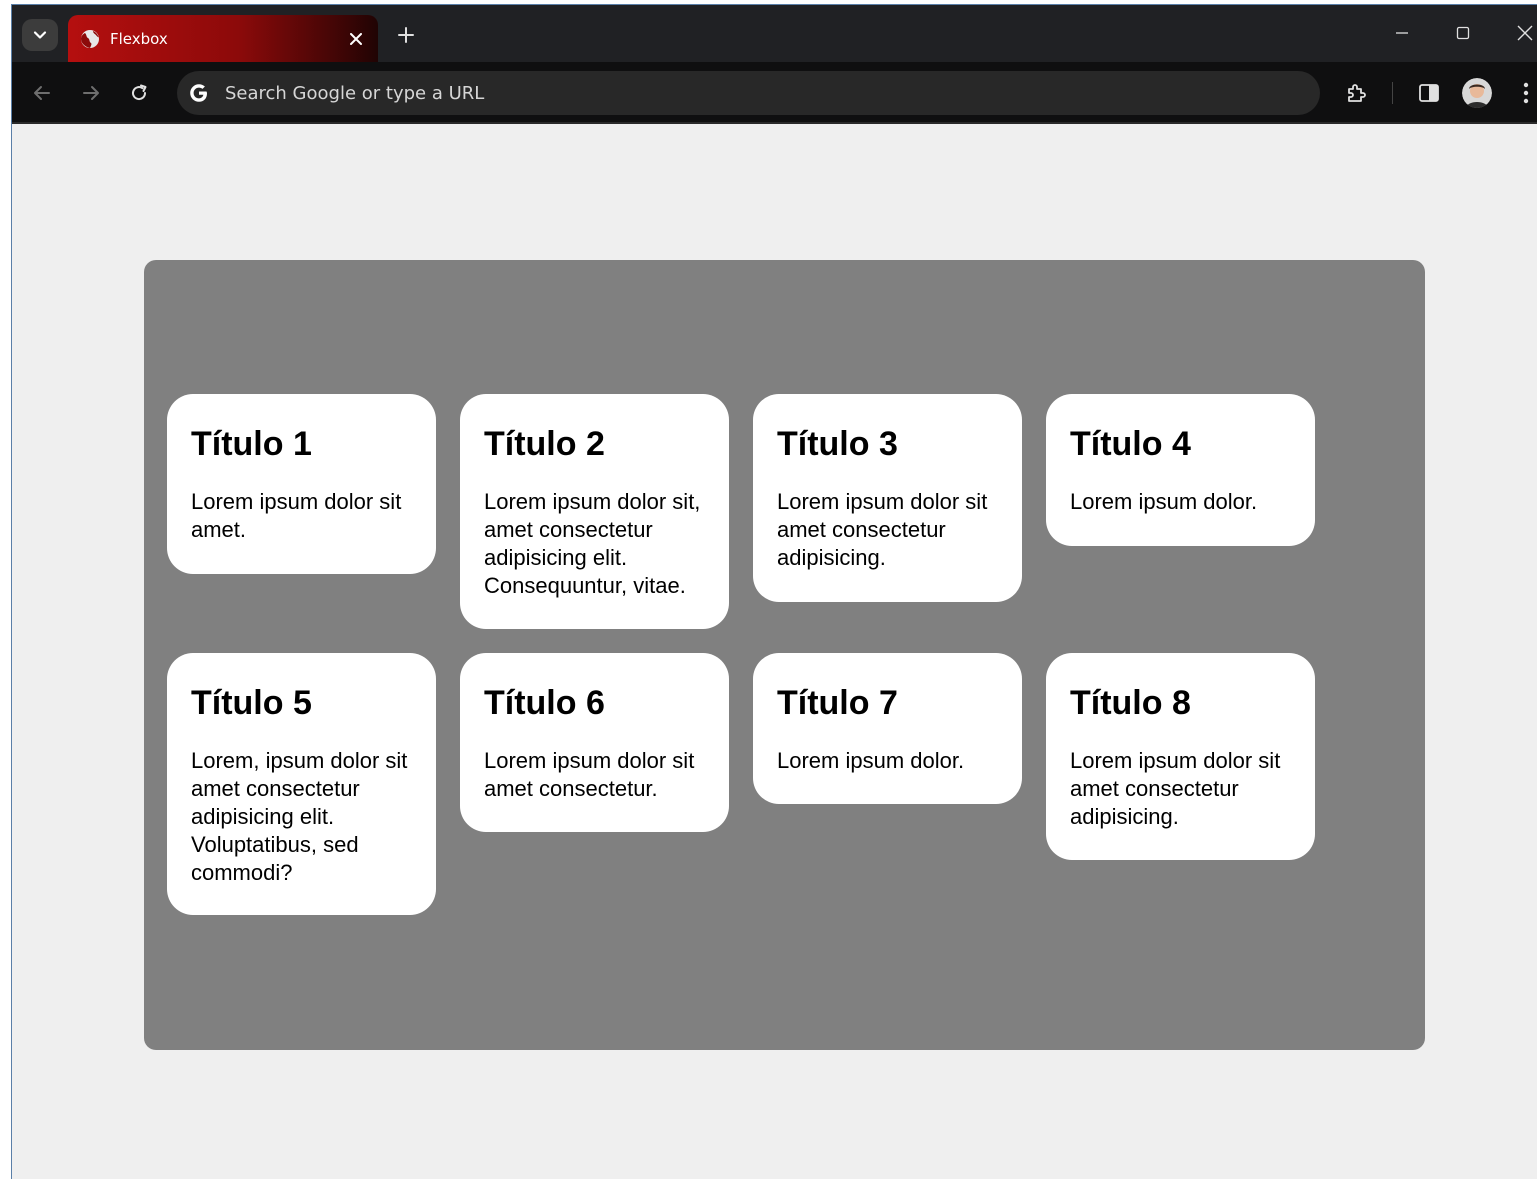 This screenshot has height=1179, width=1537. I want to click on card-title: Título 4, so click(1130, 444).